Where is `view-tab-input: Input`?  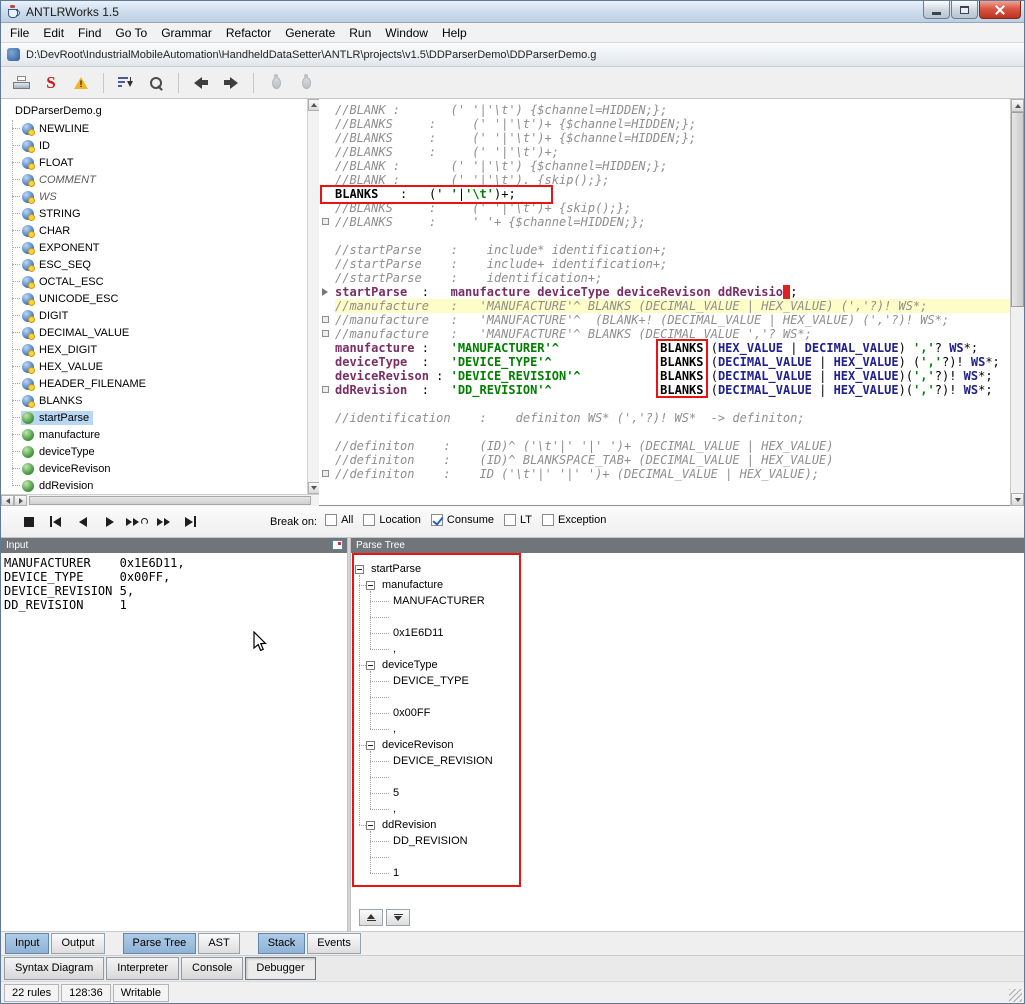
view-tab-input: Input is located at coordinates (27, 943).